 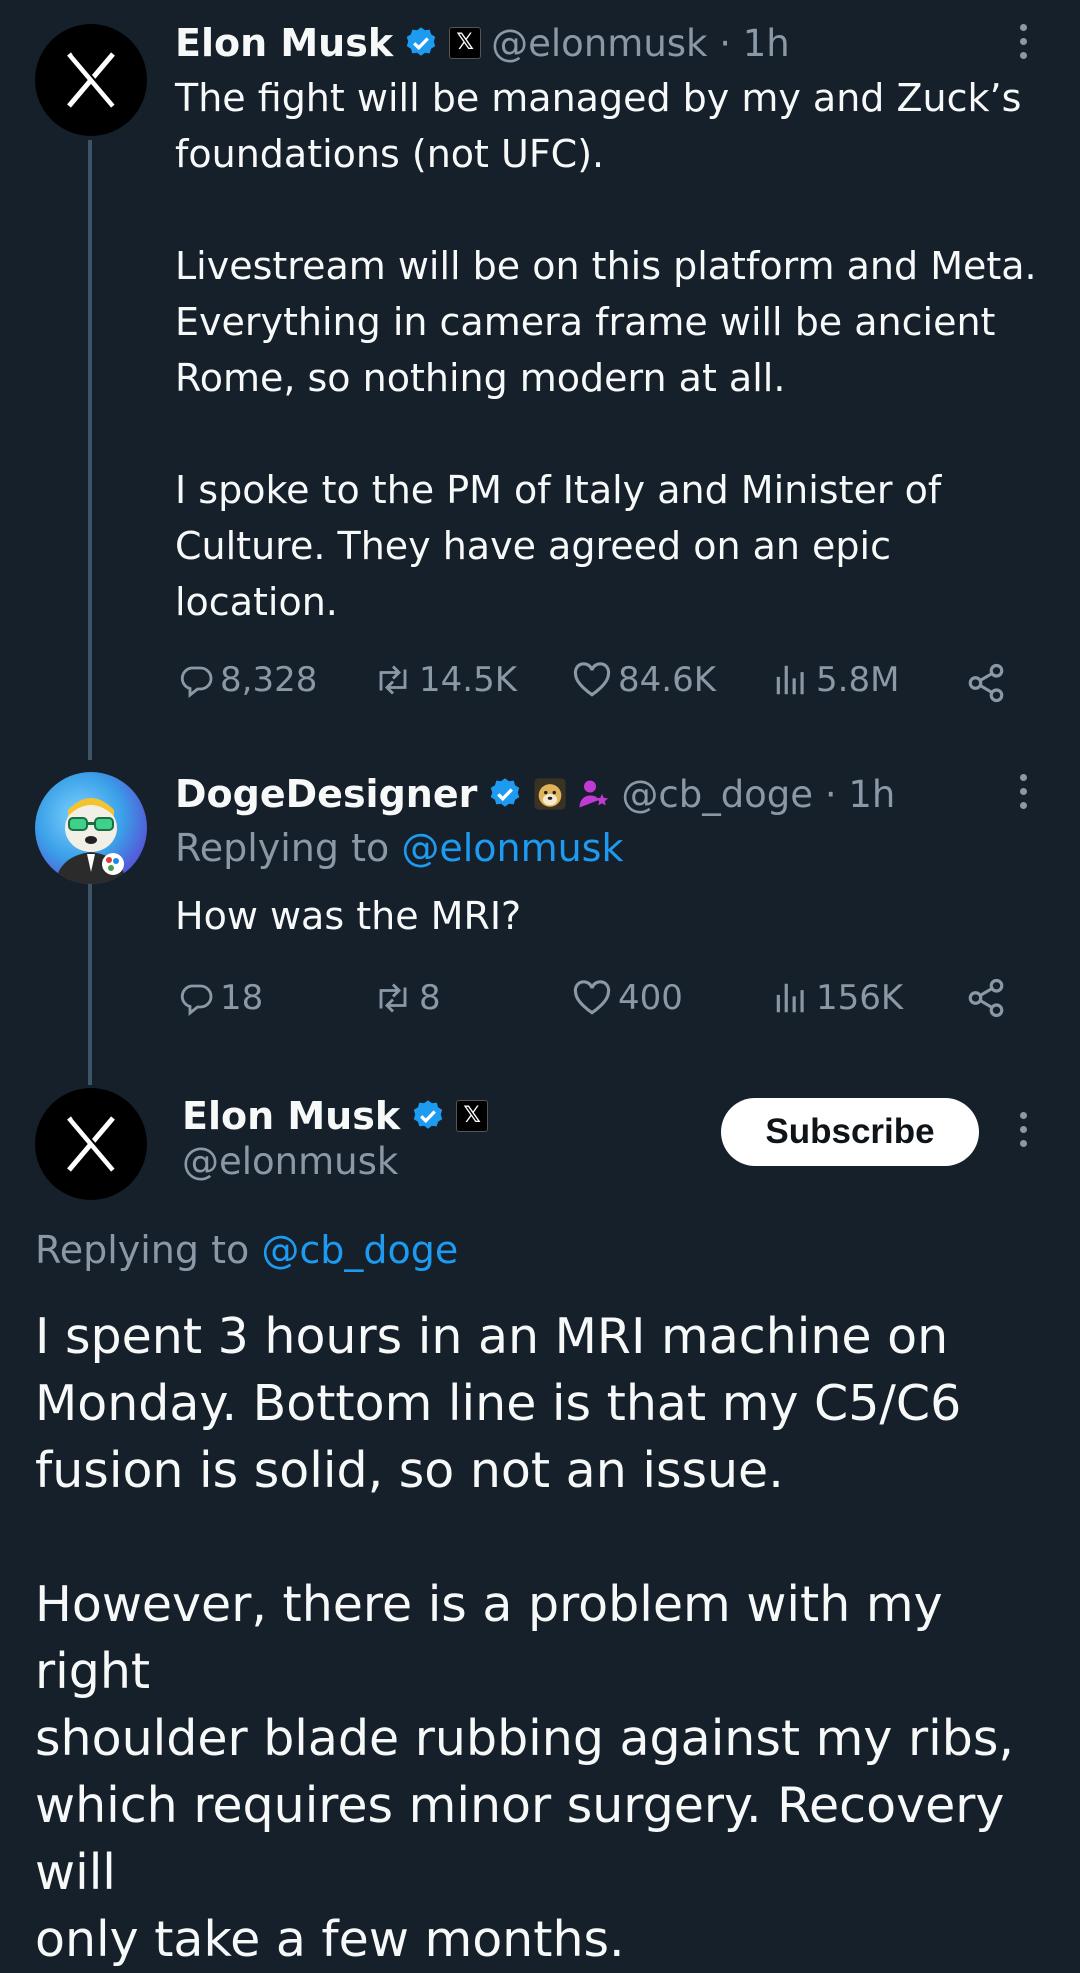 What do you see at coordinates (430, 998) in the screenshot?
I see `repost-count: 8` at bounding box center [430, 998].